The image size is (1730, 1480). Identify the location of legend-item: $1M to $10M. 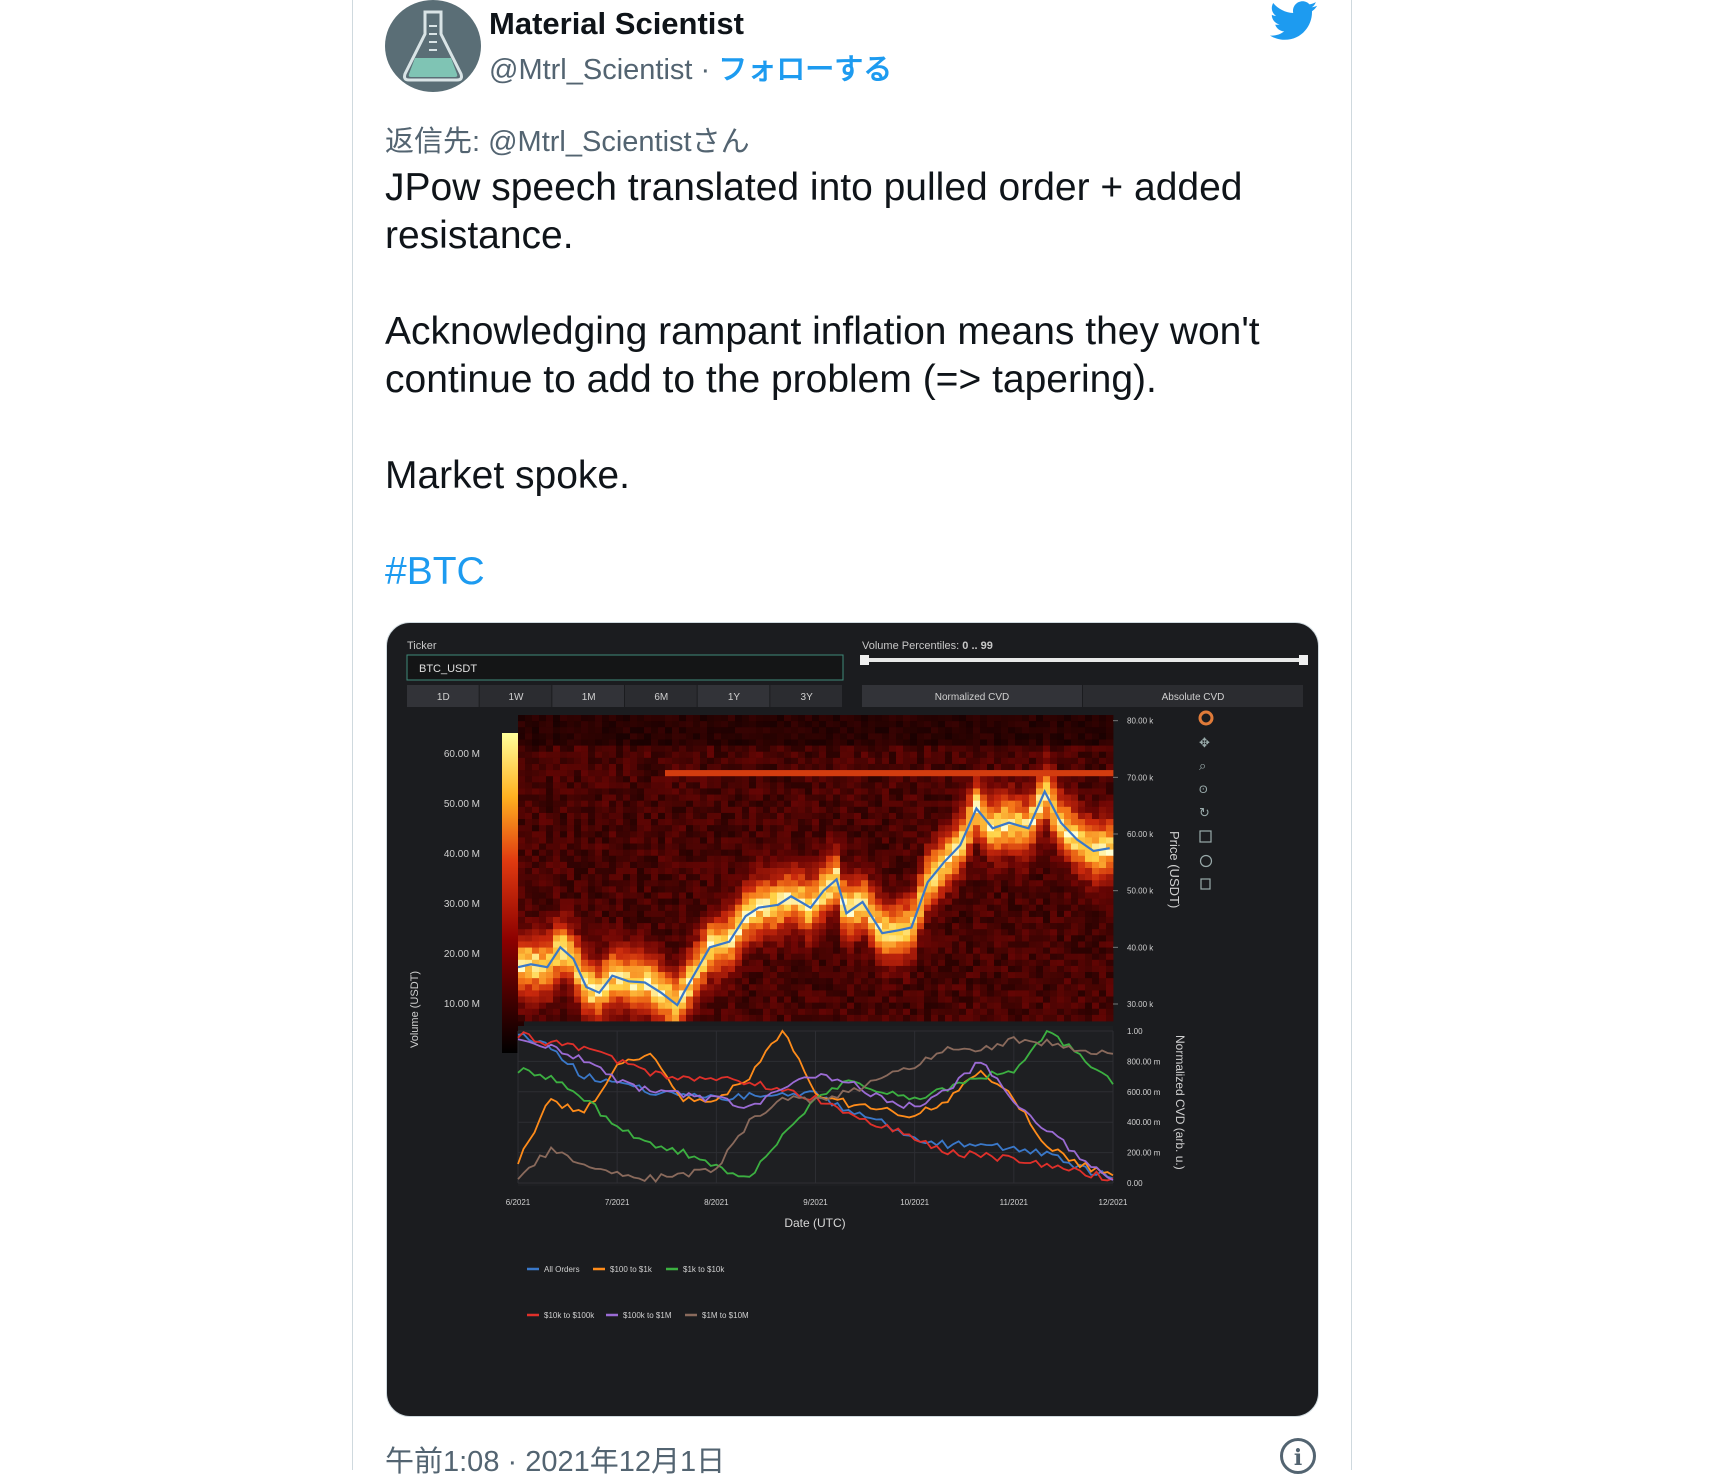
(717, 1315).